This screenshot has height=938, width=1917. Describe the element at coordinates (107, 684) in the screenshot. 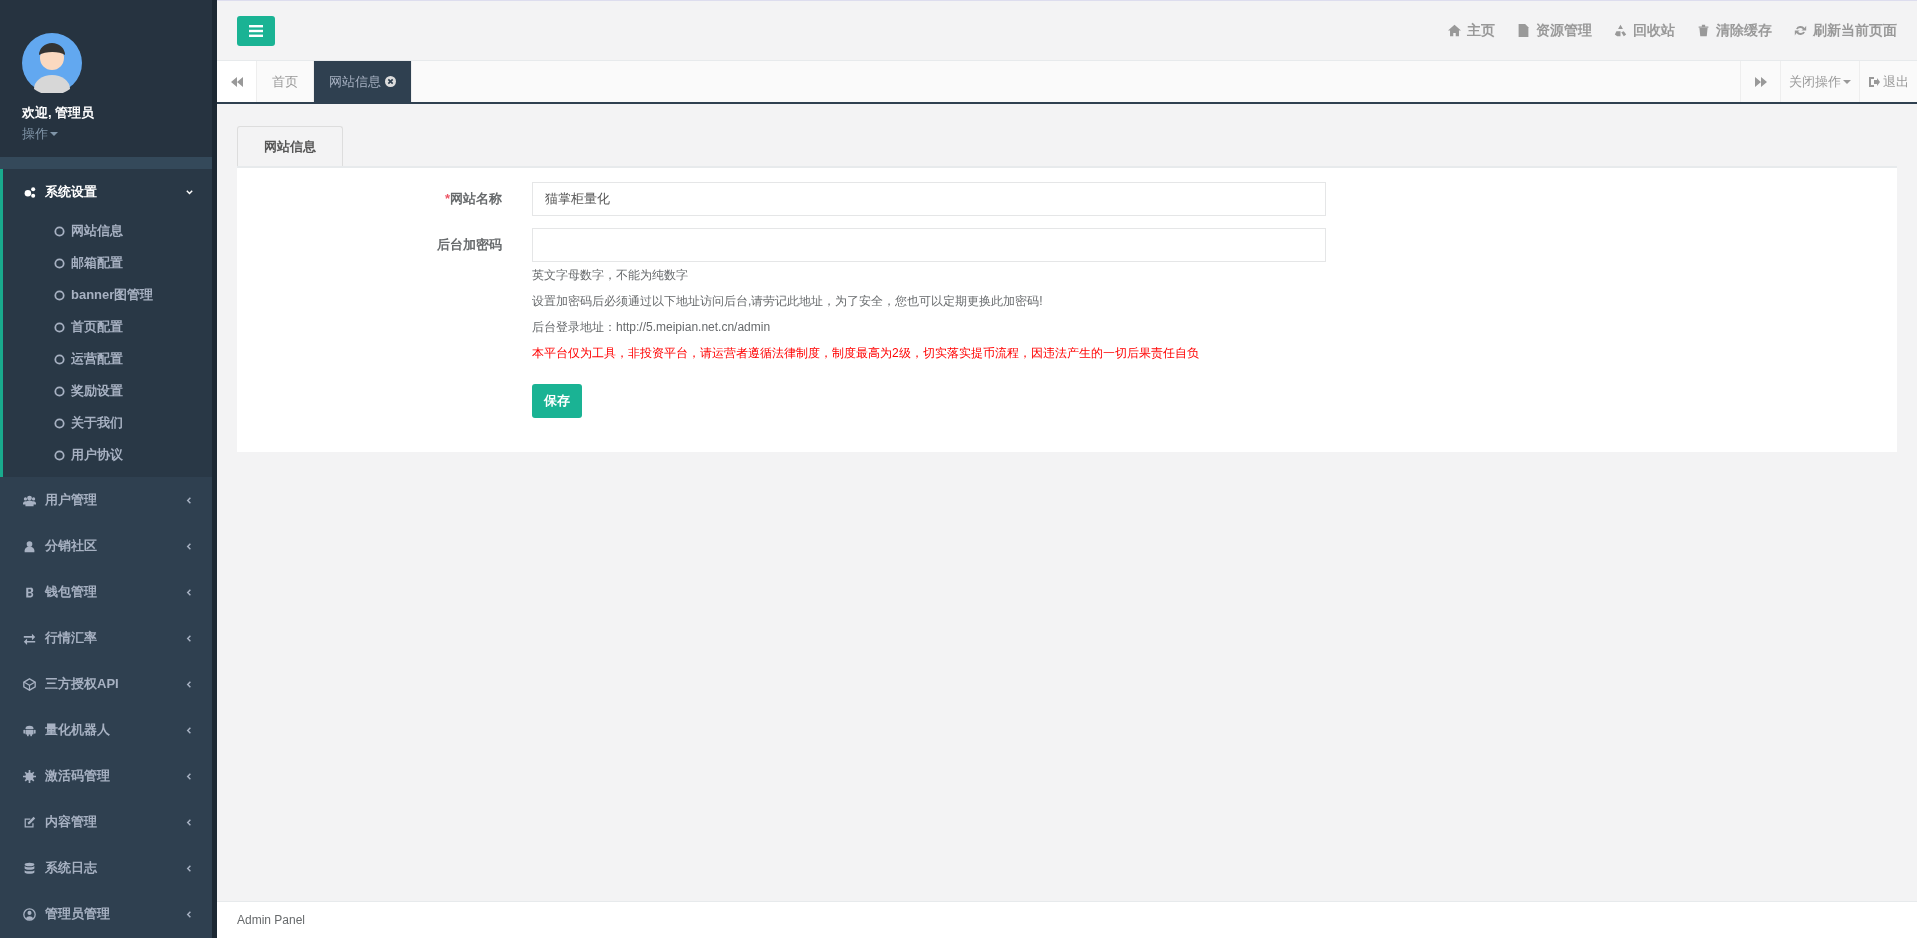

I see `menu-item: 三方授权API` at that location.